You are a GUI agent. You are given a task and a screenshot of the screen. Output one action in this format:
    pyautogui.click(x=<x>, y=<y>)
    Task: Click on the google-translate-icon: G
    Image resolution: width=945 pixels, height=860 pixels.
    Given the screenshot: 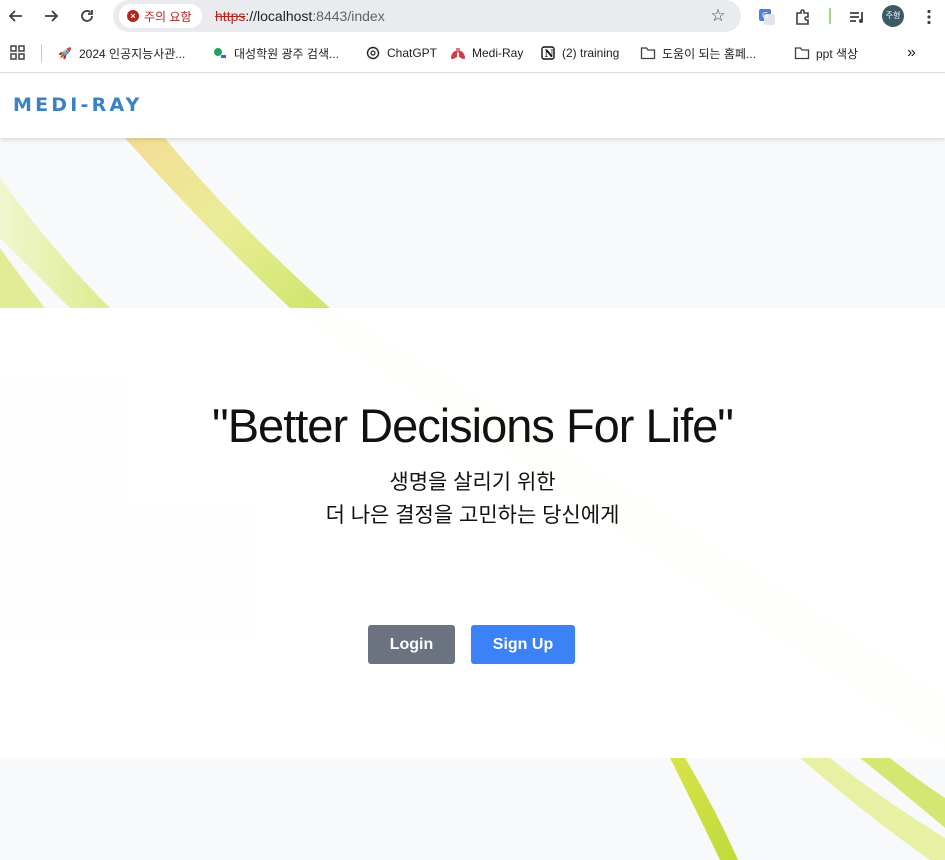 What is the action you would take?
    pyautogui.click(x=767, y=17)
    